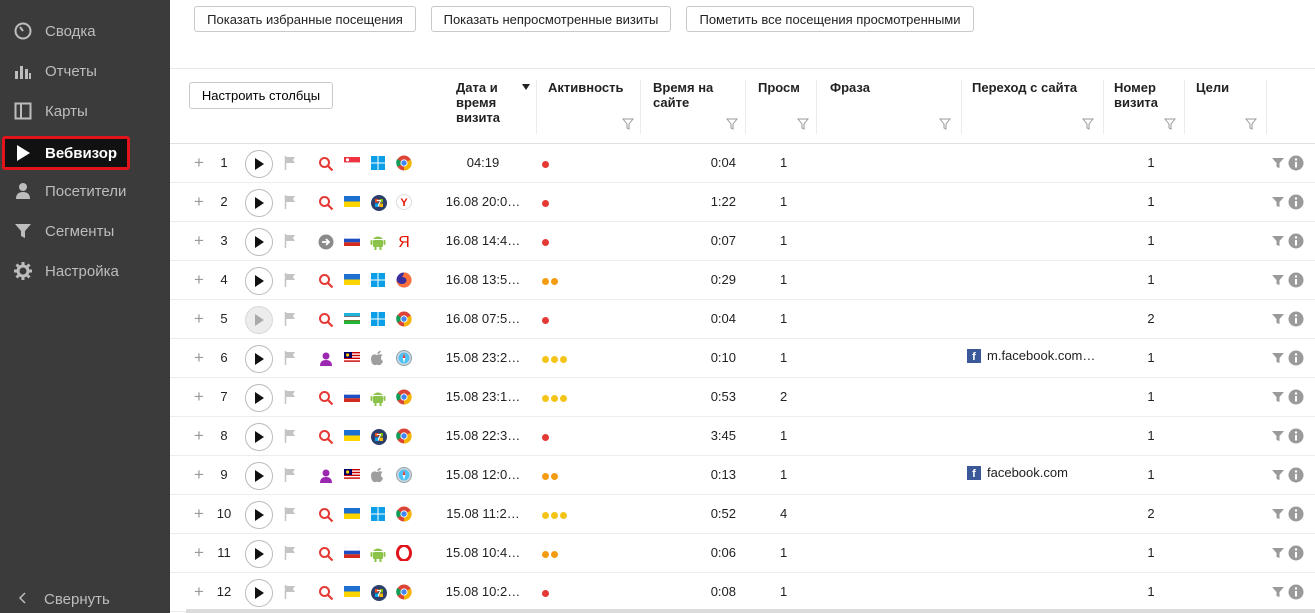  Describe the element at coordinates (803, 124) in the screenshot. I see `filter-pageviews-icon` at that location.